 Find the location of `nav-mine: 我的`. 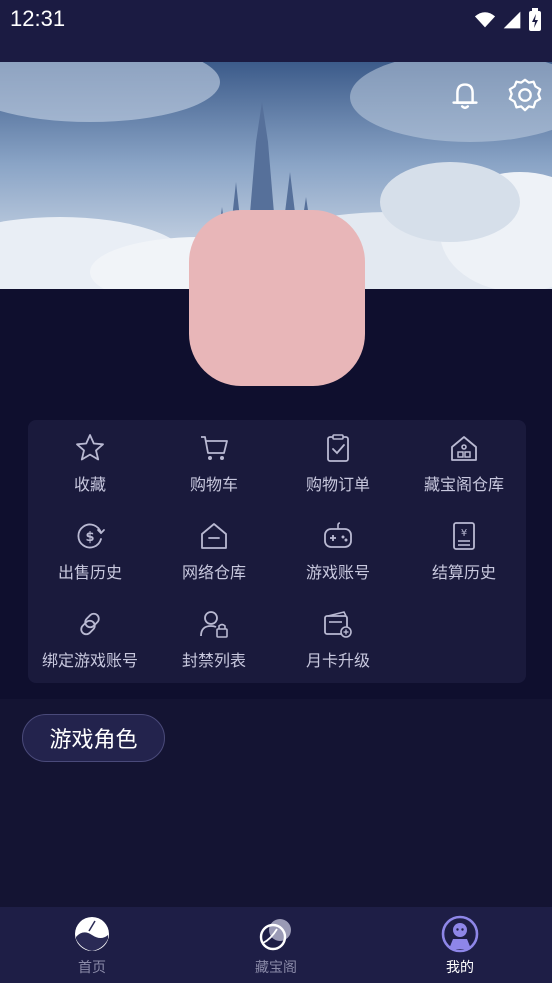

nav-mine: 我的 is located at coordinates (460, 945).